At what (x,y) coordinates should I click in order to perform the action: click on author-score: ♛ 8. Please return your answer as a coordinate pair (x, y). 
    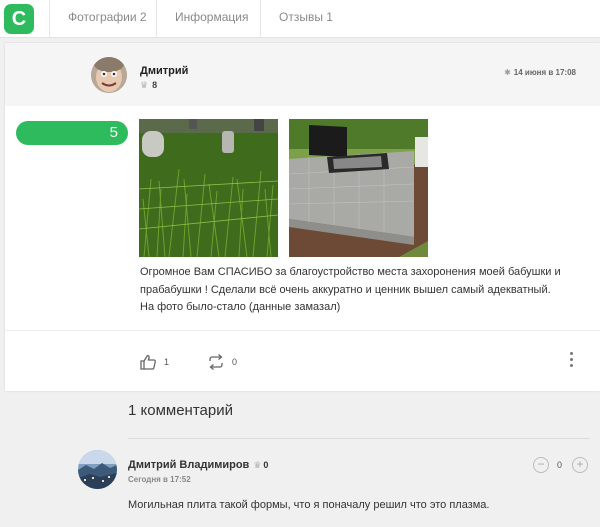
    Looking at the image, I should click on (148, 85).